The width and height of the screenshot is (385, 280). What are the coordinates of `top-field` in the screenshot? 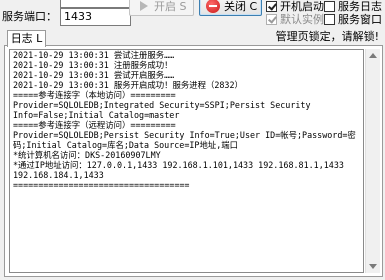 It's located at (95, 4).